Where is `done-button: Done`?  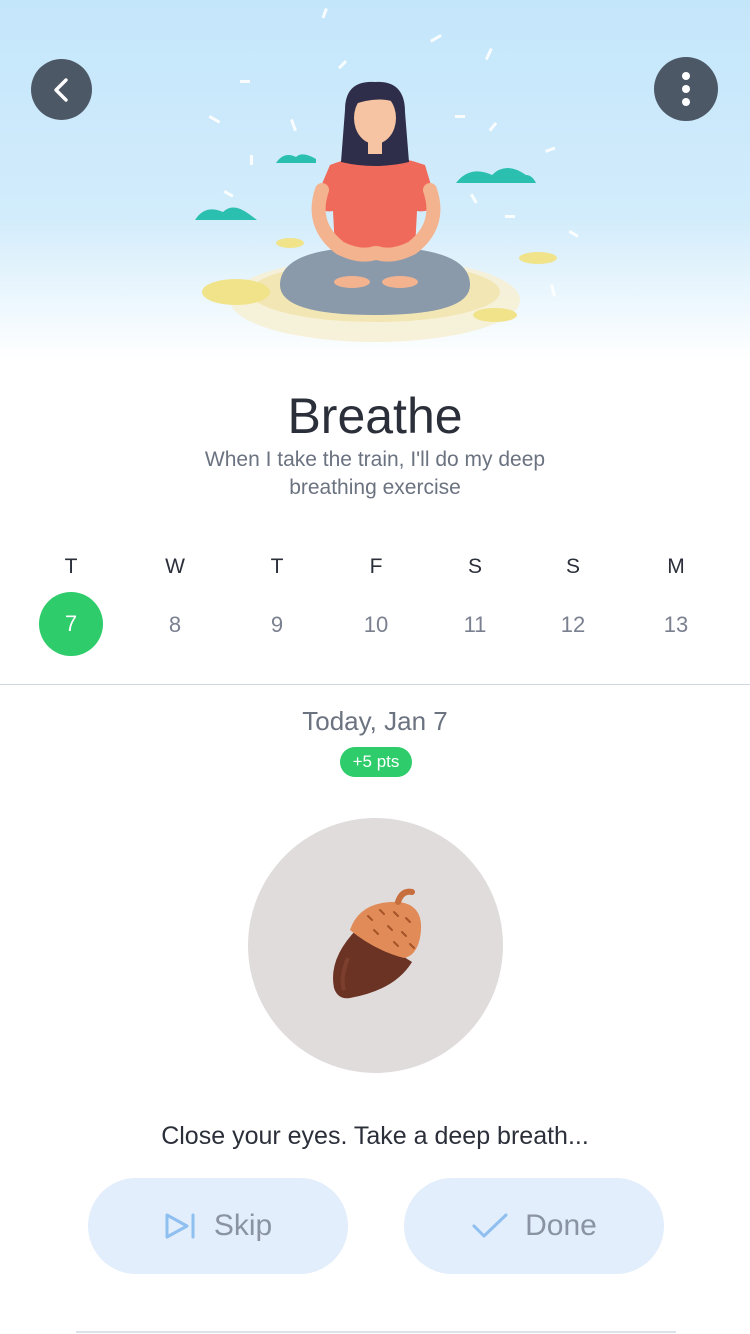
done-button: Done is located at coordinates (534, 1226).